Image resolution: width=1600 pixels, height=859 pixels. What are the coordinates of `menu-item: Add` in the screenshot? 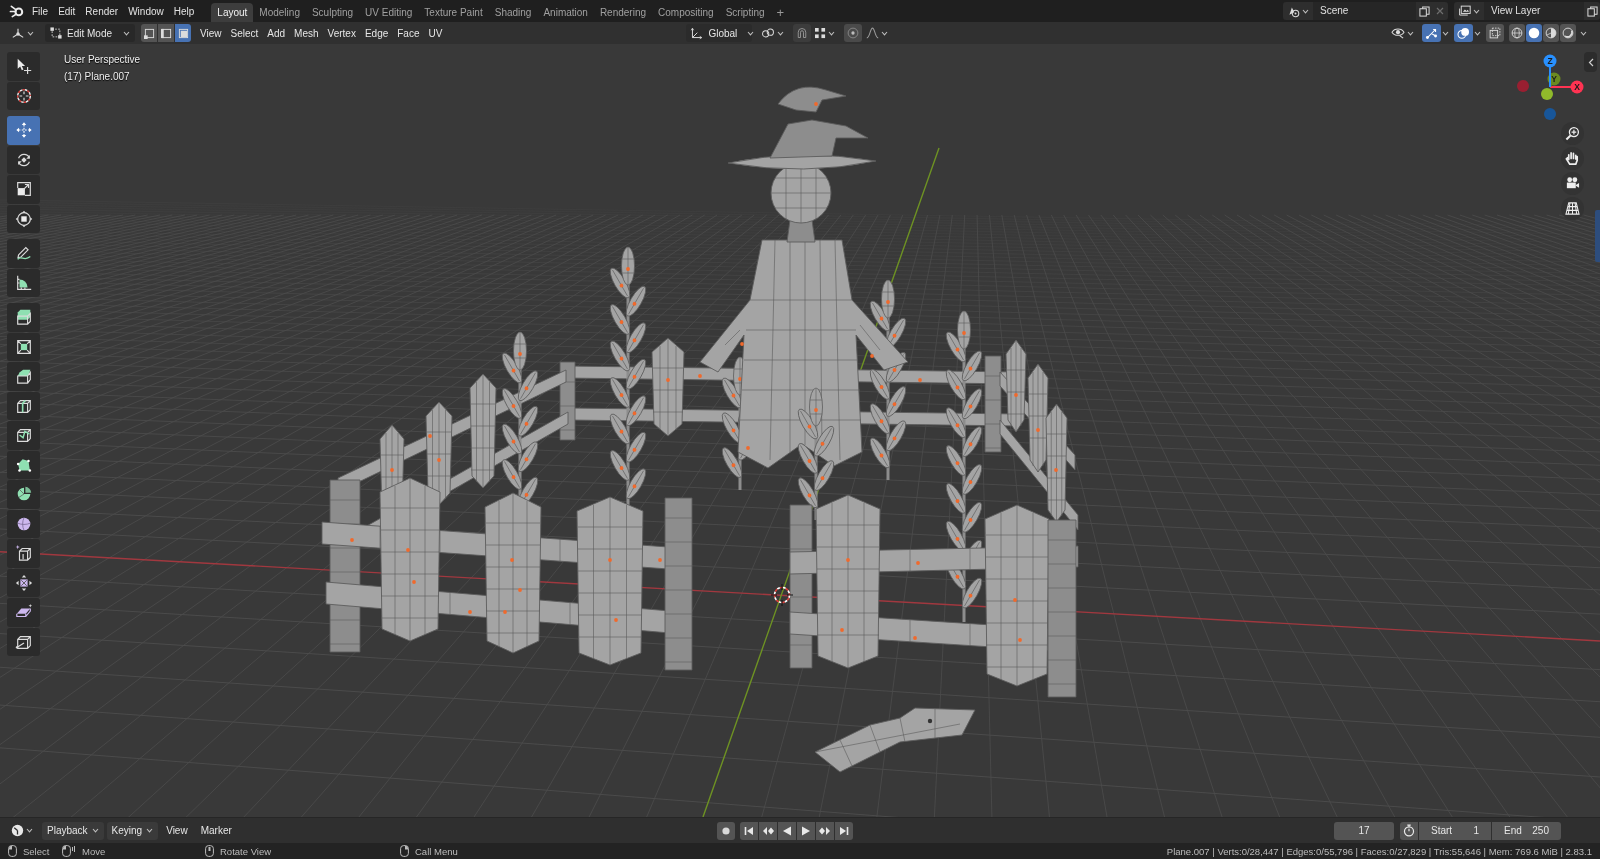 It's located at (276, 33).